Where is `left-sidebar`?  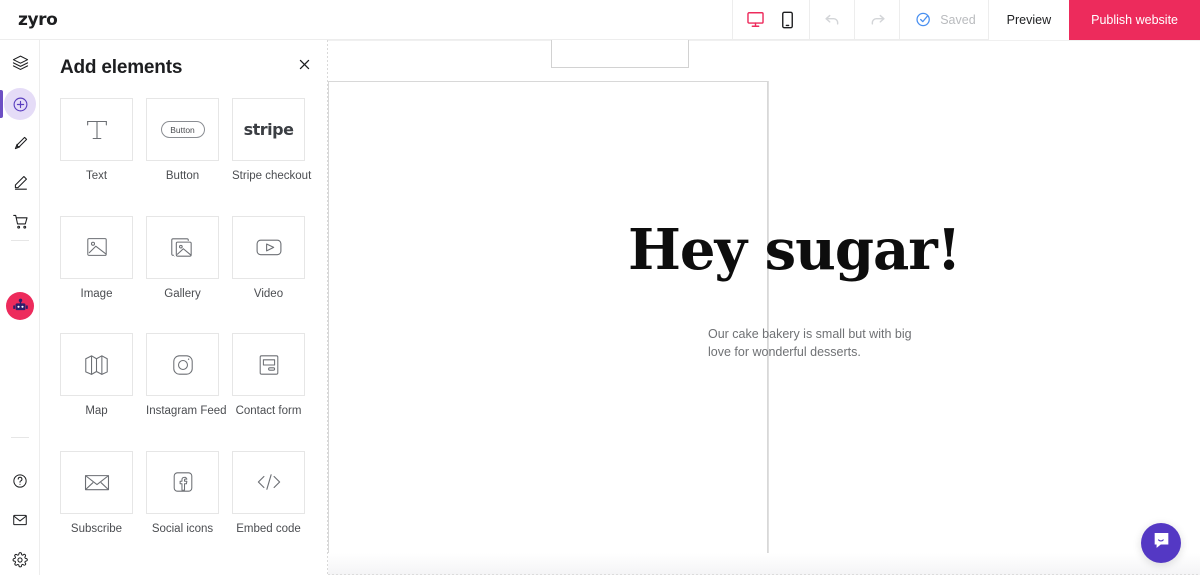
left-sidebar is located at coordinates (20, 307).